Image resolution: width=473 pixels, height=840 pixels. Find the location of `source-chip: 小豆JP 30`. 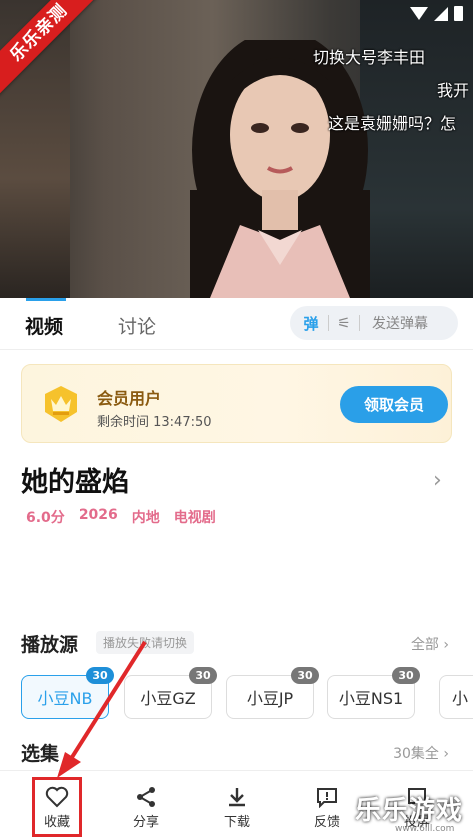

source-chip: 小豆JP 30 is located at coordinates (272, 693).